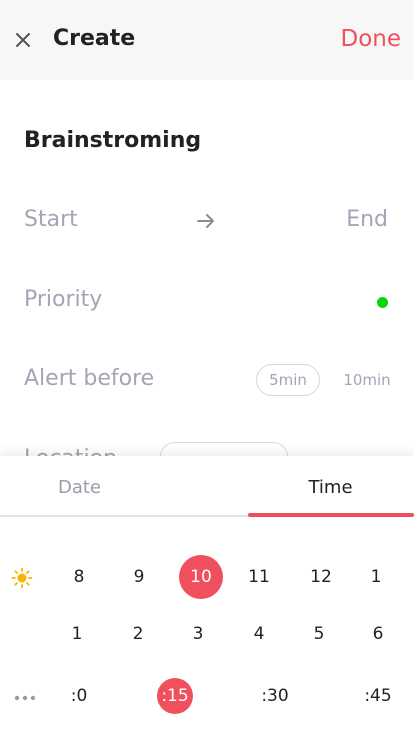 This screenshot has height=736, width=414. I want to click on done-button: Done, so click(370, 39).